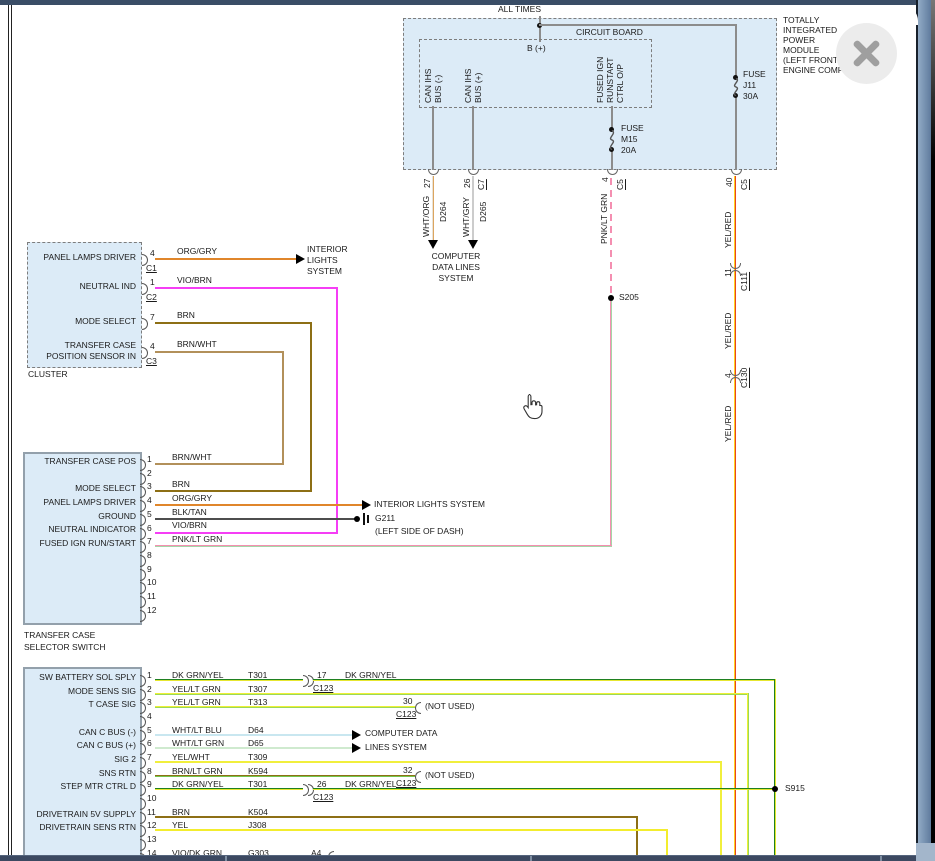 Image resolution: width=935 pixels, height=861 pixels. What do you see at coordinates (427, 183) in the screenshot?
I see `pin-27: 27` at bounding box center [427, 183].